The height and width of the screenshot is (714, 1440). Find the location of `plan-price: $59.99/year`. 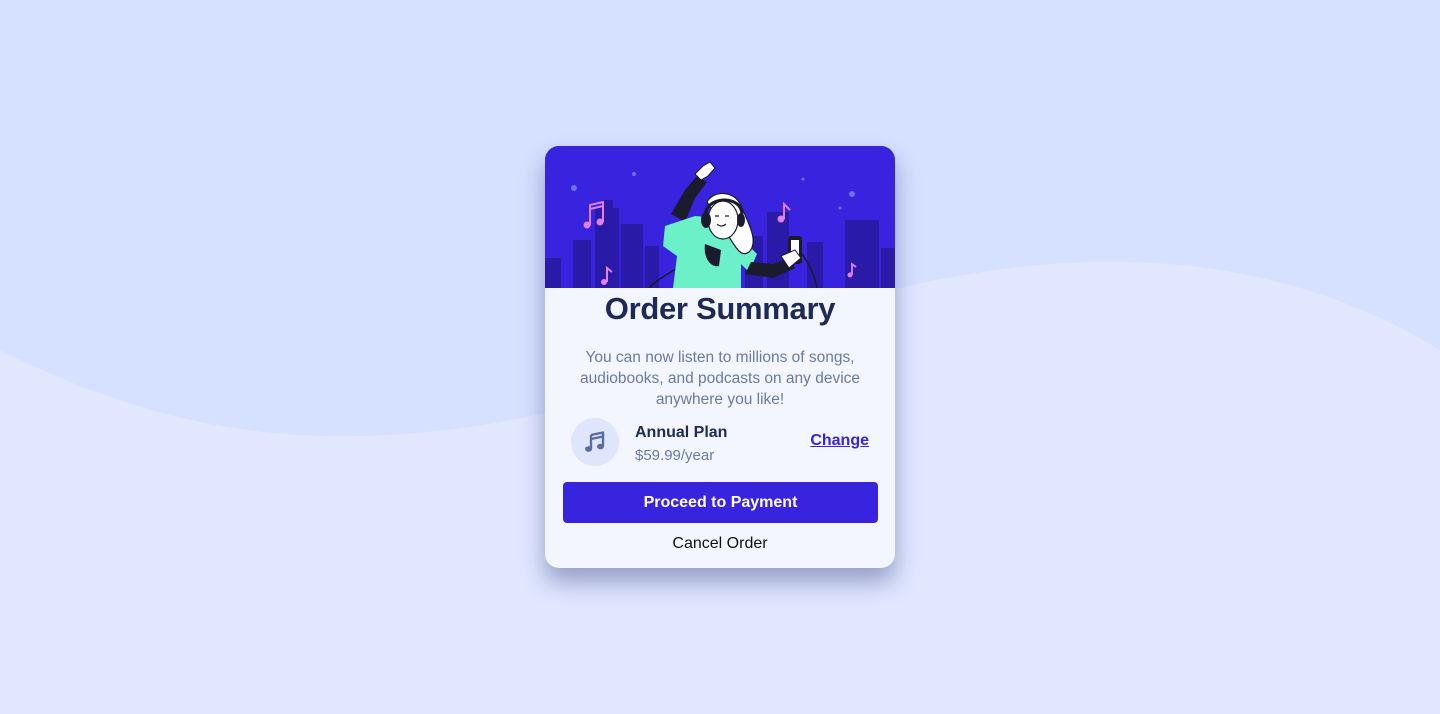

plan-price: $59.99/year is located at coordinates (675, 455).